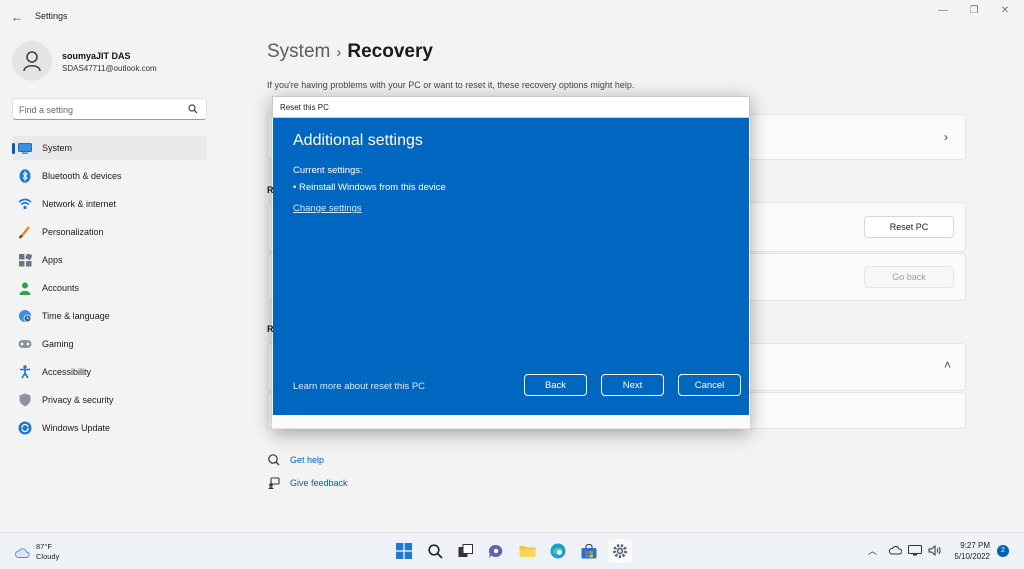  I want to click on sidebar-item-time-language: Time & language, so click(109, 316).